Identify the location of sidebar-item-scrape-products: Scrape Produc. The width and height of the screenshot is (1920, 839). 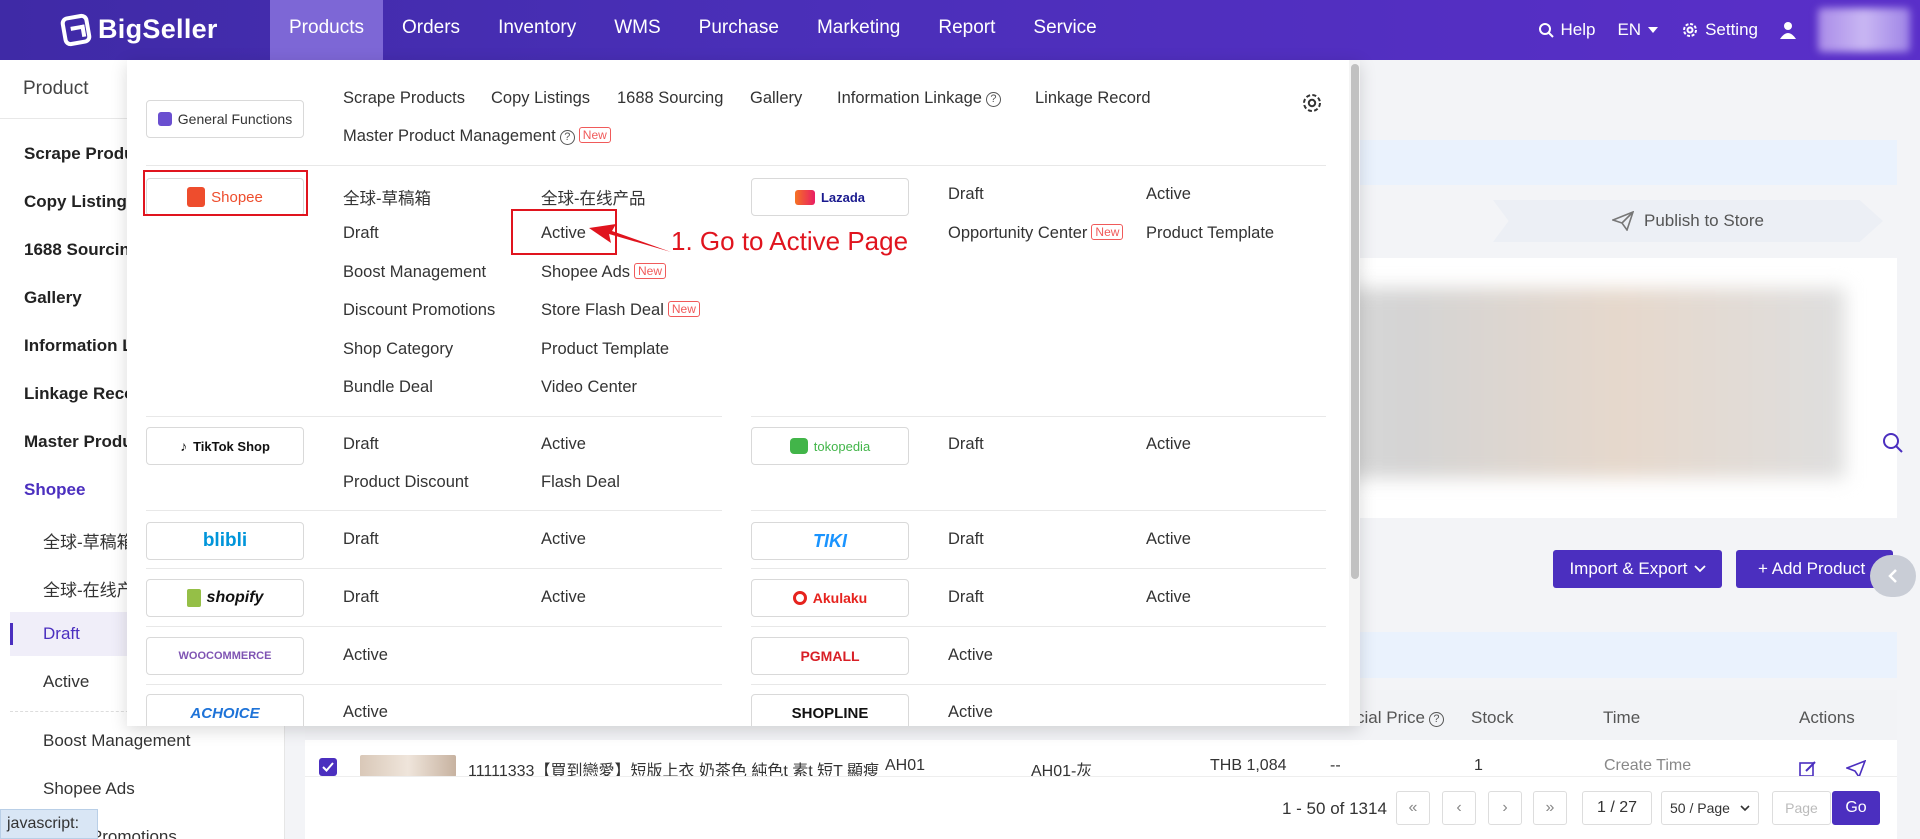
(84, 154).